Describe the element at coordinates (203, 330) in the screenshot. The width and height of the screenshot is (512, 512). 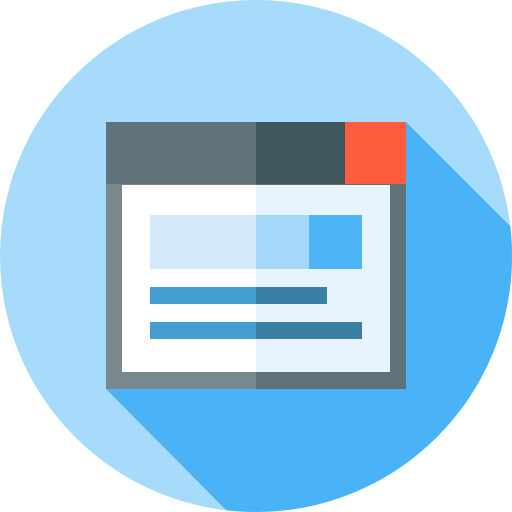
I see `text-line-2-left` at that location.